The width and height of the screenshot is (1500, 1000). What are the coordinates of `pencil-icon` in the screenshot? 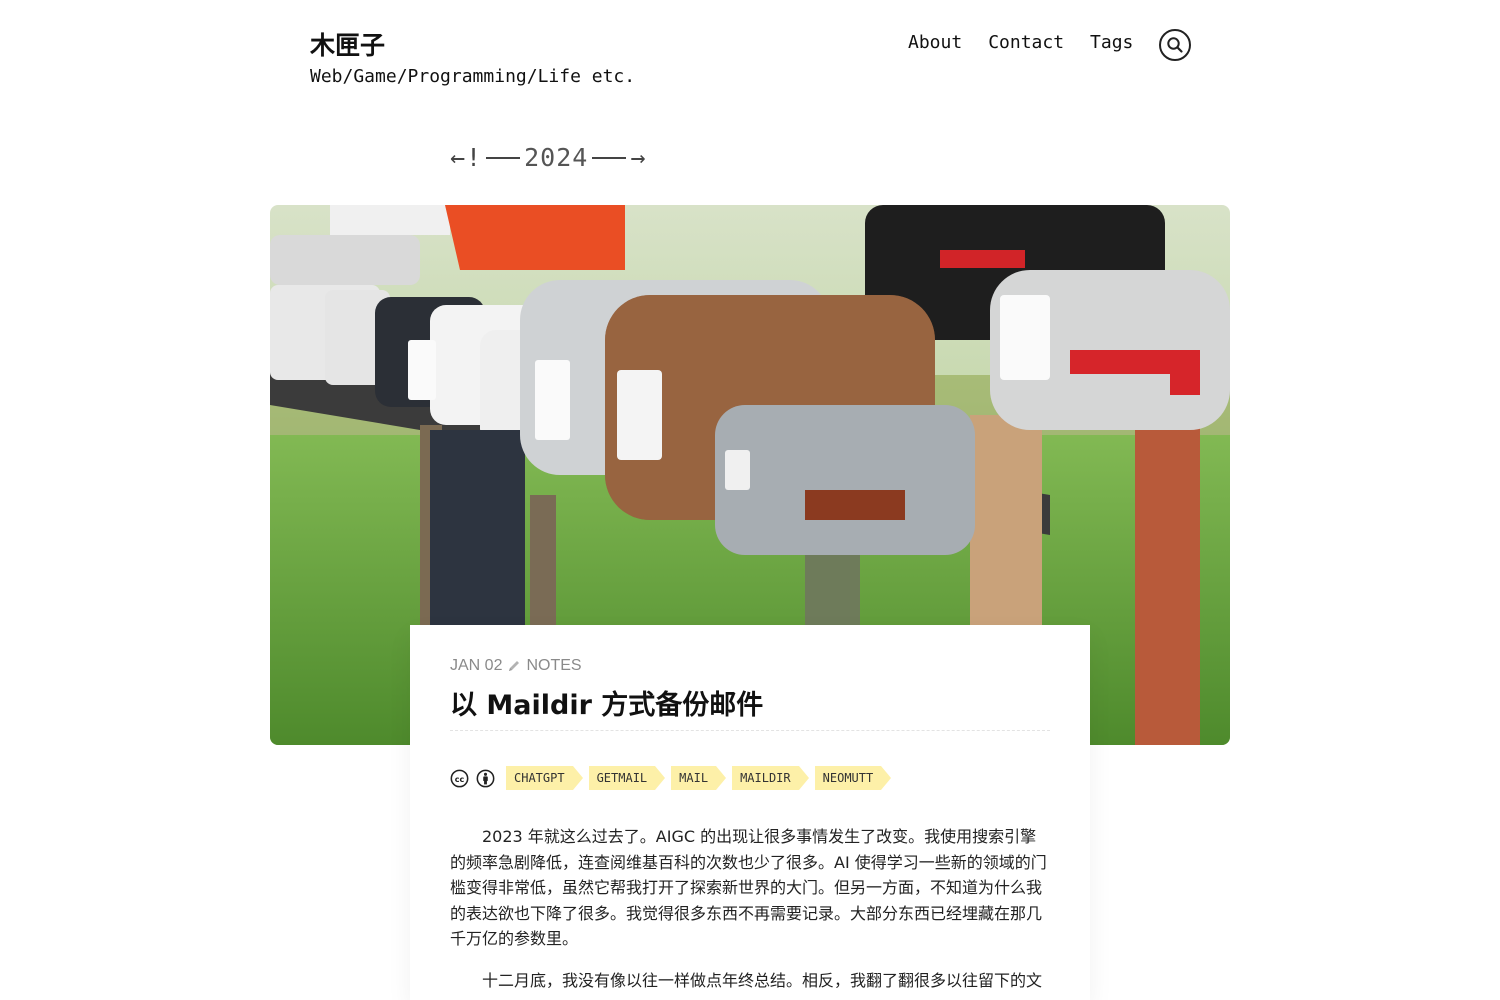 It's located at (514, 666).